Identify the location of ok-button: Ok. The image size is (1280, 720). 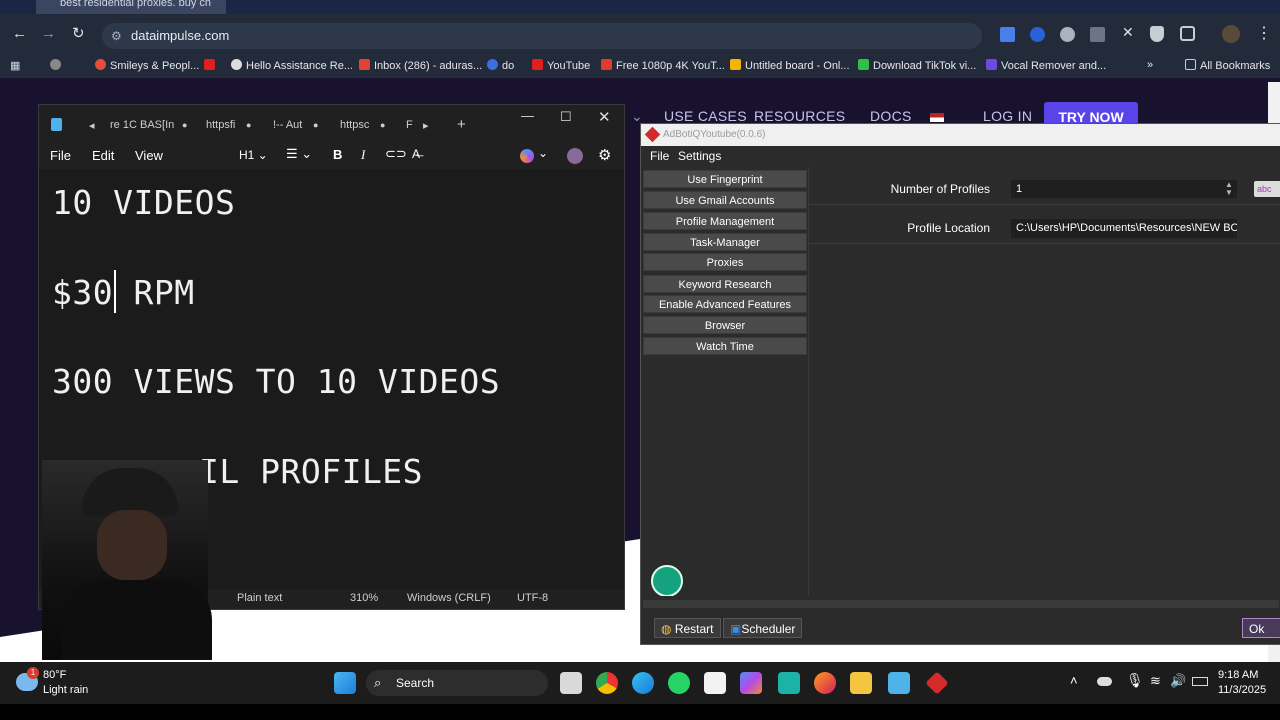
(1261, 628).